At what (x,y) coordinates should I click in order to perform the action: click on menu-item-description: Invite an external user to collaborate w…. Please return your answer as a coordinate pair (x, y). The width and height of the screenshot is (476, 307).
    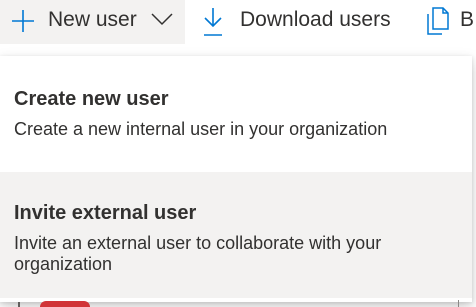
    Looking at the image, I should click on (198, 253).